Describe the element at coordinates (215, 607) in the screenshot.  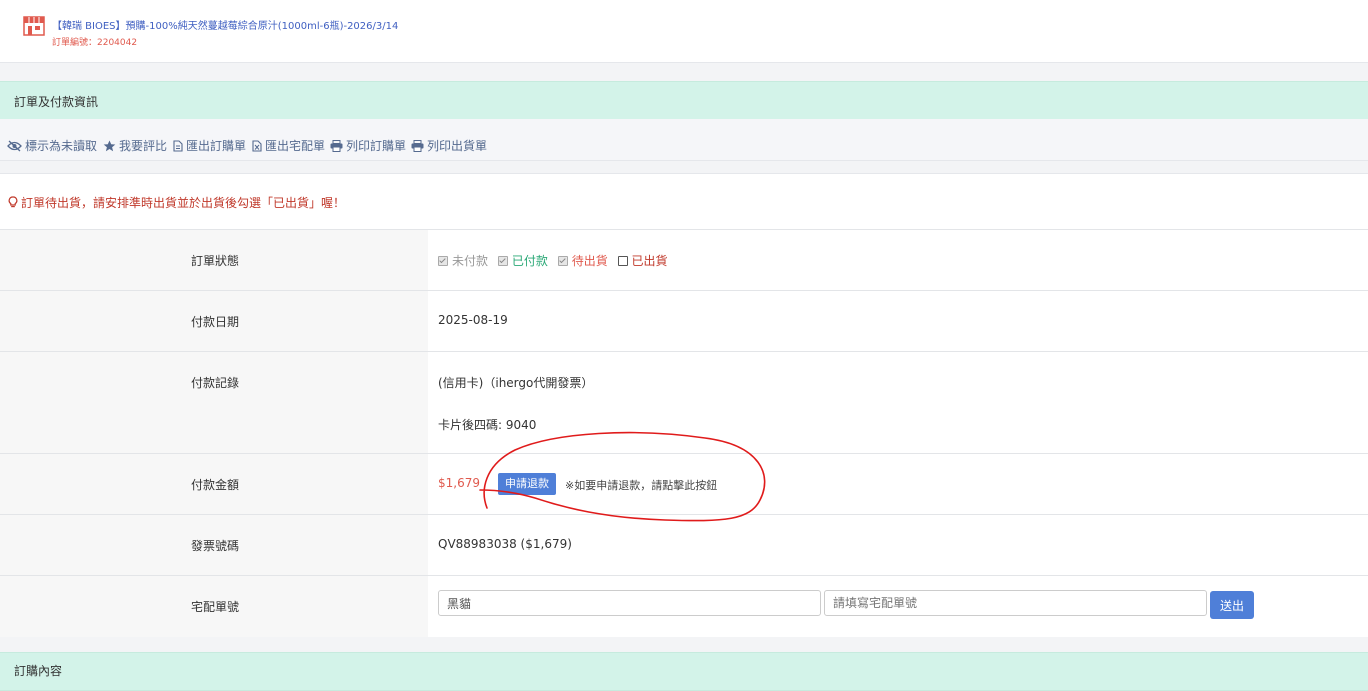
I see `delivery-label: 宅配單號` at that location.